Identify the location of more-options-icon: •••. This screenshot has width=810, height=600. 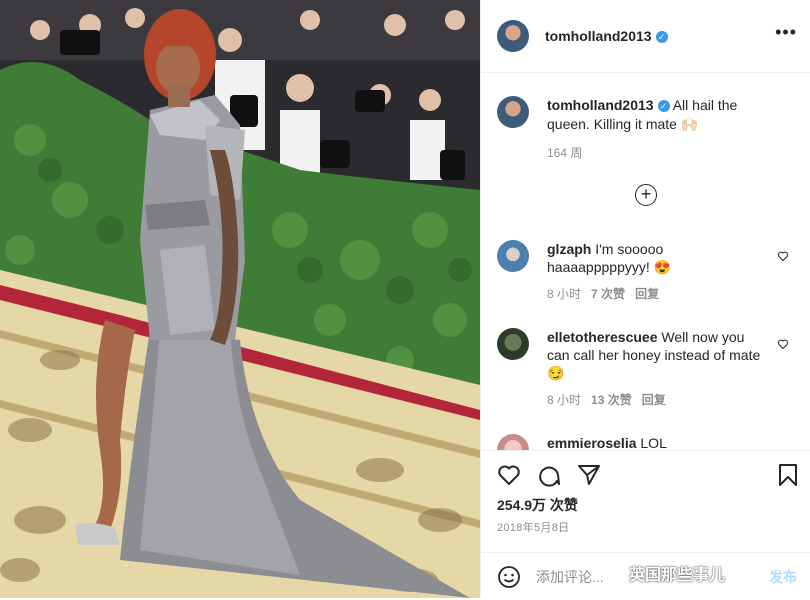
(786, 32).